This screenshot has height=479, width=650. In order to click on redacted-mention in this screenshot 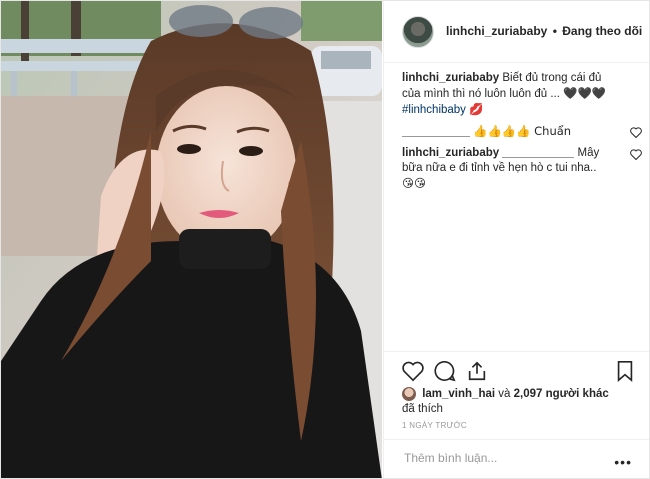, I will do `click(538, 153)`.